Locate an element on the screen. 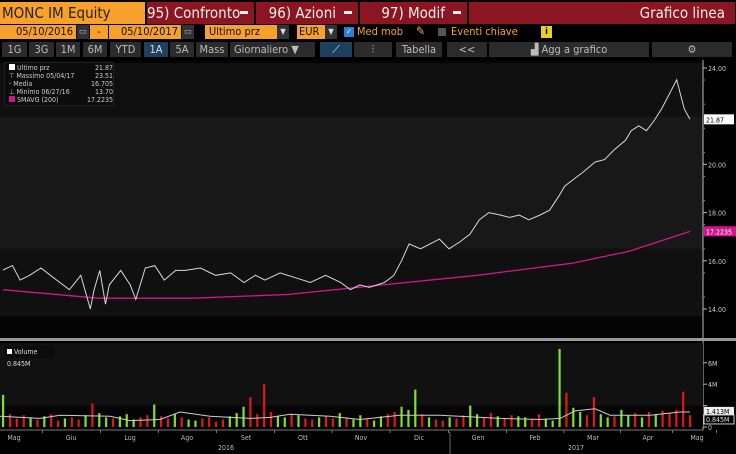 This screenshot has height=454, width=736. actions-button: 96) Azioni is located at coordinates (307, 13).